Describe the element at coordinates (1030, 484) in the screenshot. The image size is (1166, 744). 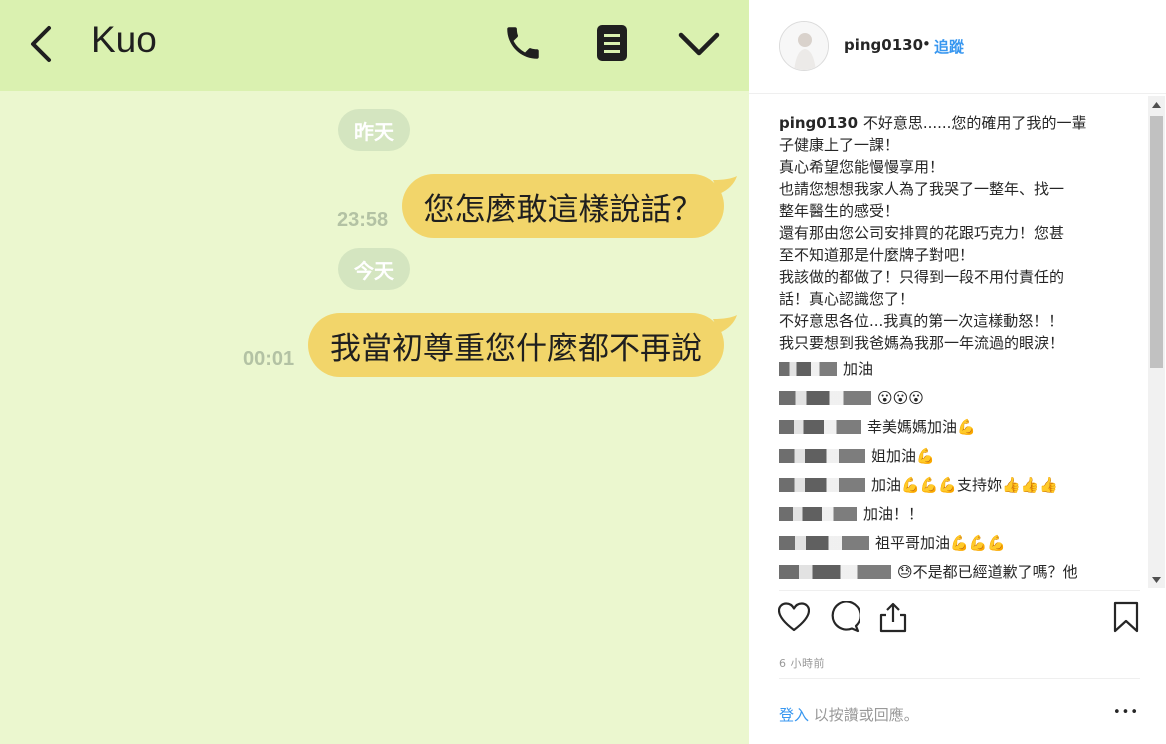
I see `comment-emoji: 👍👍👍` at that location.